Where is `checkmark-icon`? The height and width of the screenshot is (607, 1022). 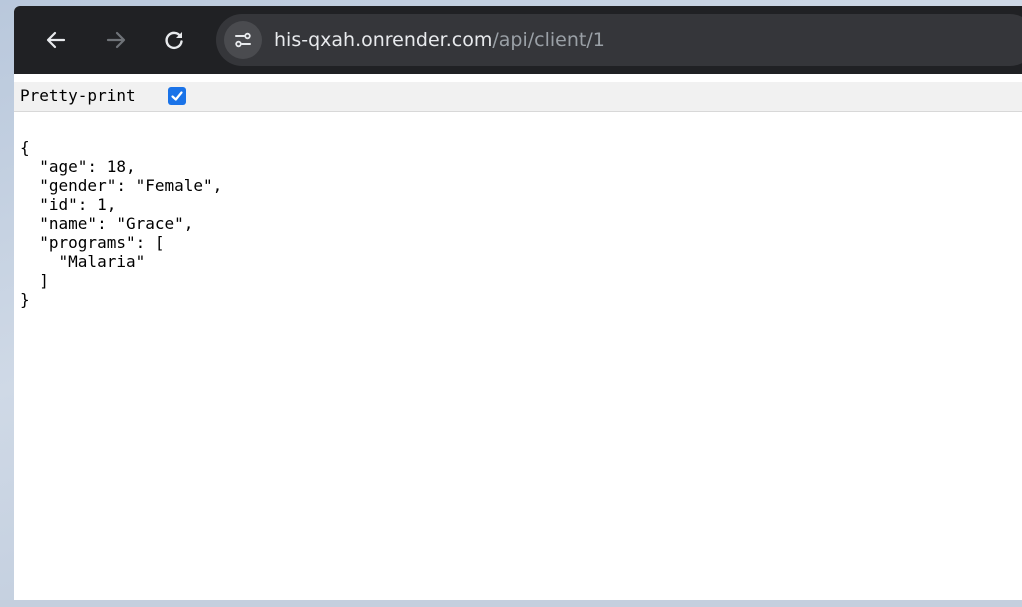 checkmark-icon is located at coordinates (177, 96).